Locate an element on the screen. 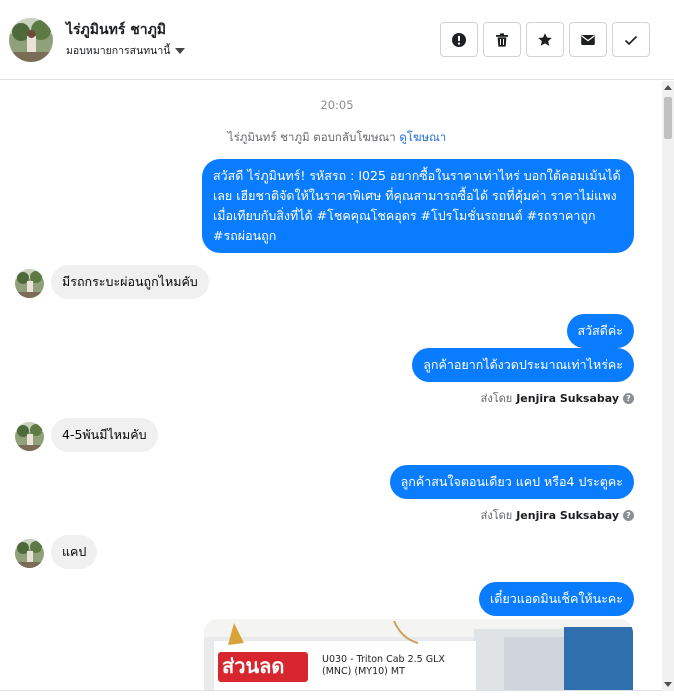 The image size is (674, 697). star-button is located at coordinates (545, 39).